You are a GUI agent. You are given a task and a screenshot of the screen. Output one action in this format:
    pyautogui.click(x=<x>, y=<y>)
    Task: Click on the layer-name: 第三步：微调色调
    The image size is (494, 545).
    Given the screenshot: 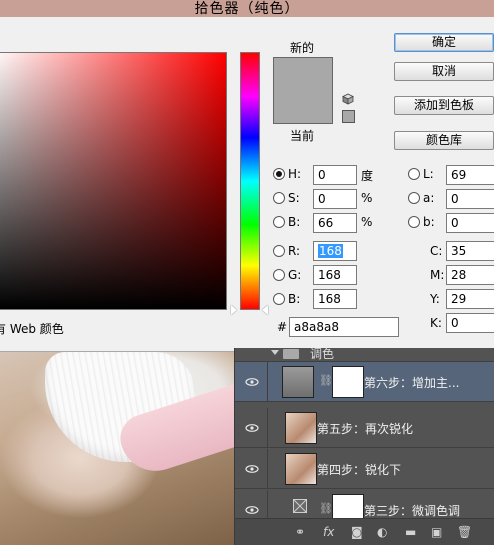 What is the action you would take?
    pyautogui.click(x=412, y=511)
    